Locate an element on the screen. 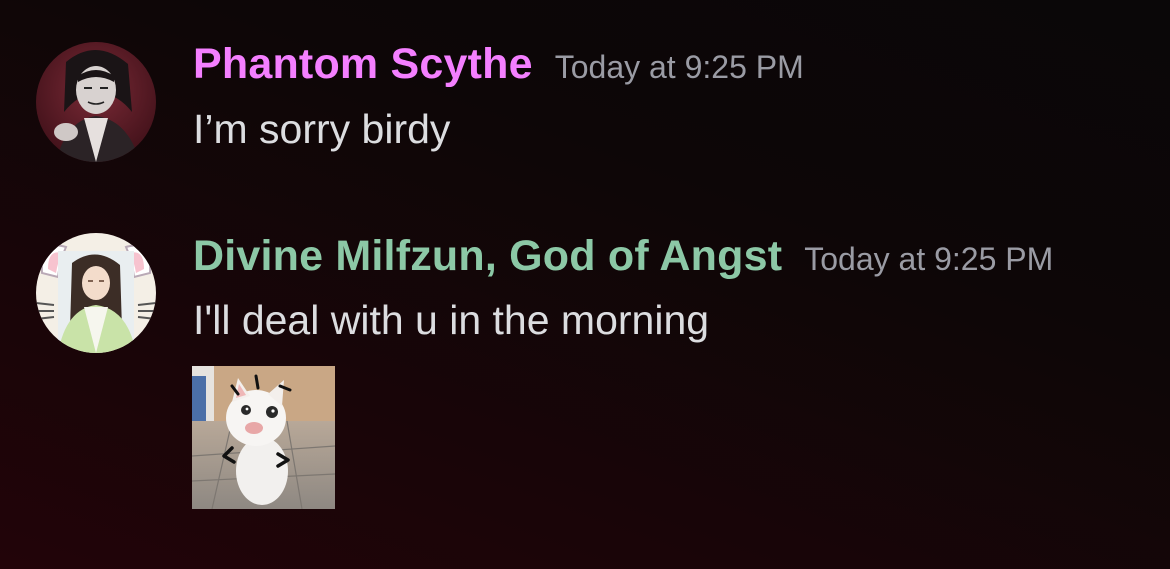  username: Divine Milfzun, God of Angst is located at coordinates (487, 256).